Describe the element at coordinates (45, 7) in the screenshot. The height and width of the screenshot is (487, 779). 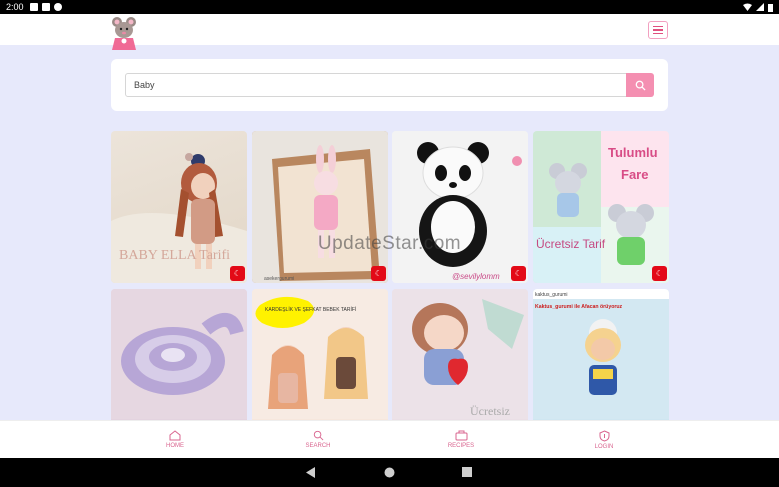
I see `sim-icon` at that location.